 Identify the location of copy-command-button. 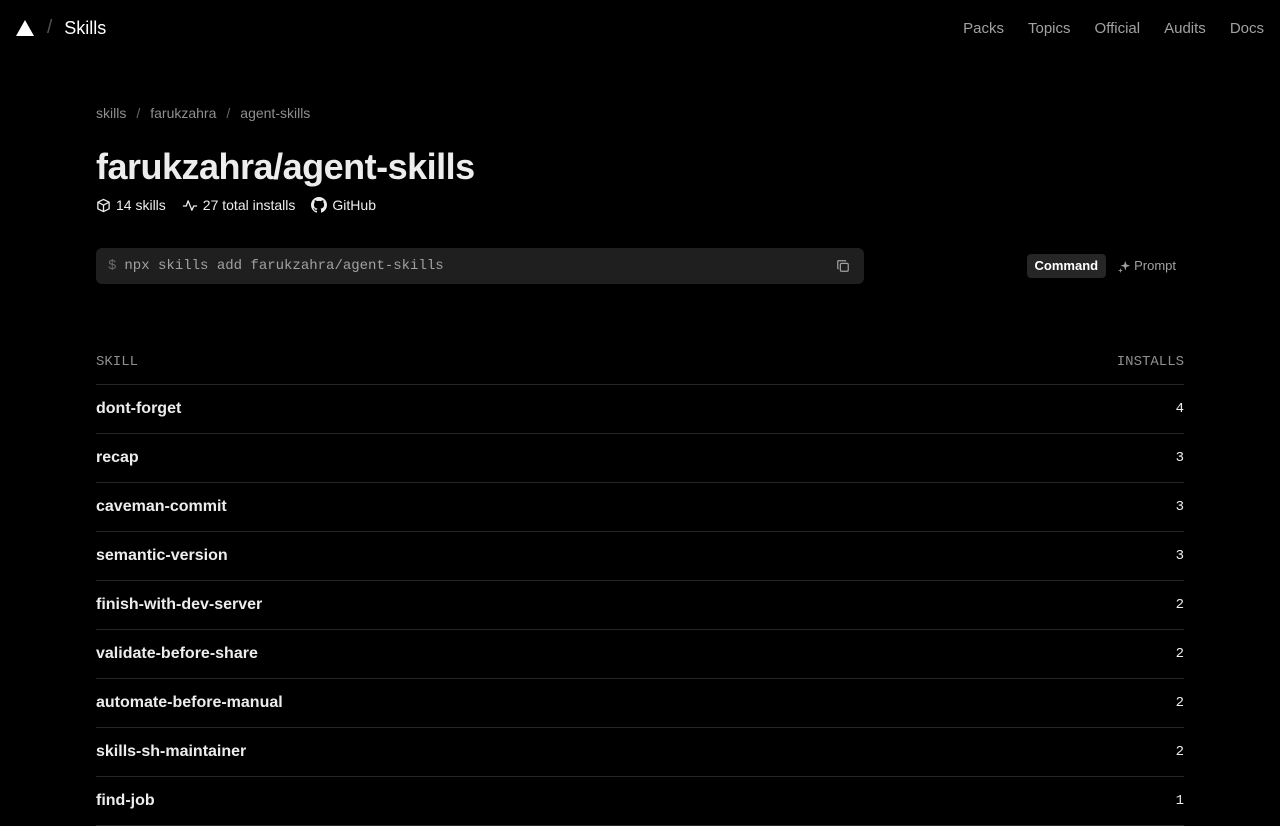
(843, 266).